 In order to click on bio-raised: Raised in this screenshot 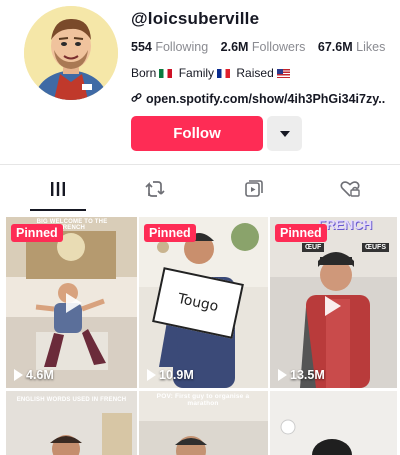, I will do `click(255, 73)`.